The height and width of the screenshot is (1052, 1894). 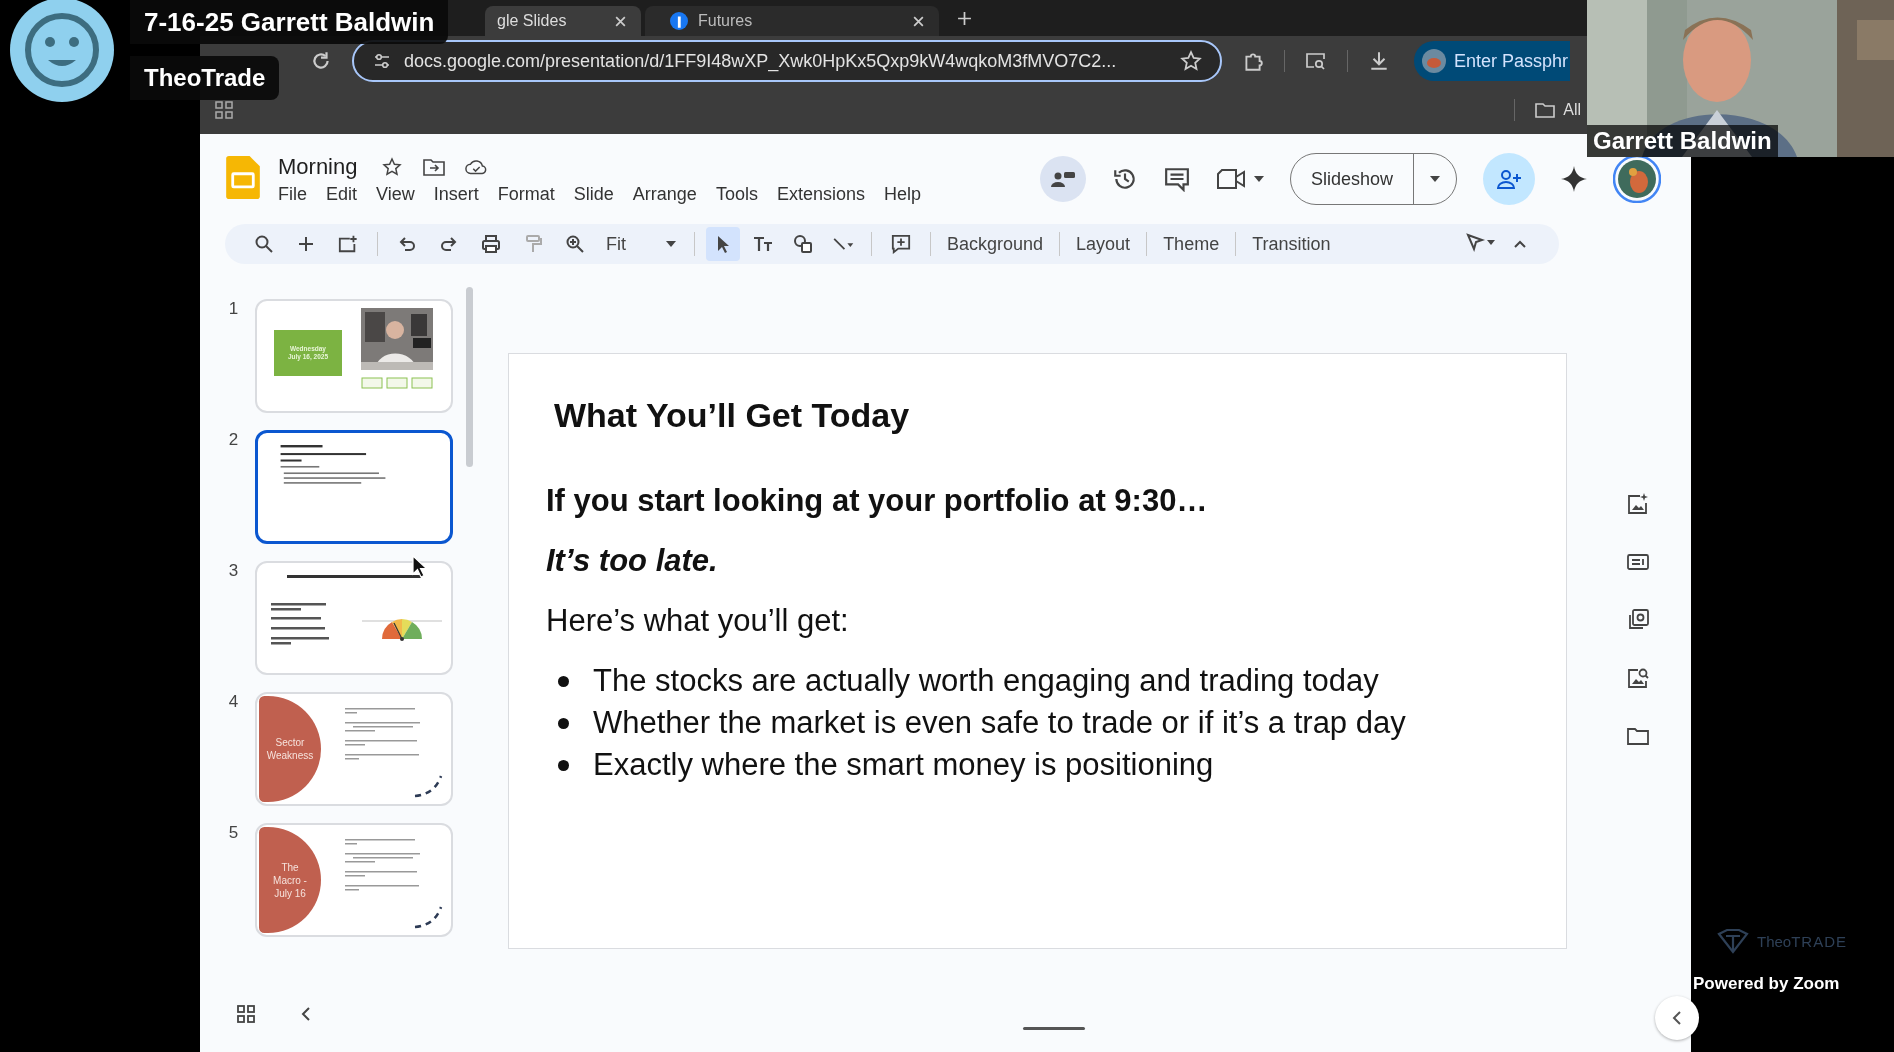 I want to click on section-banner: The Macro - July 16, so click(x=290, y=880).